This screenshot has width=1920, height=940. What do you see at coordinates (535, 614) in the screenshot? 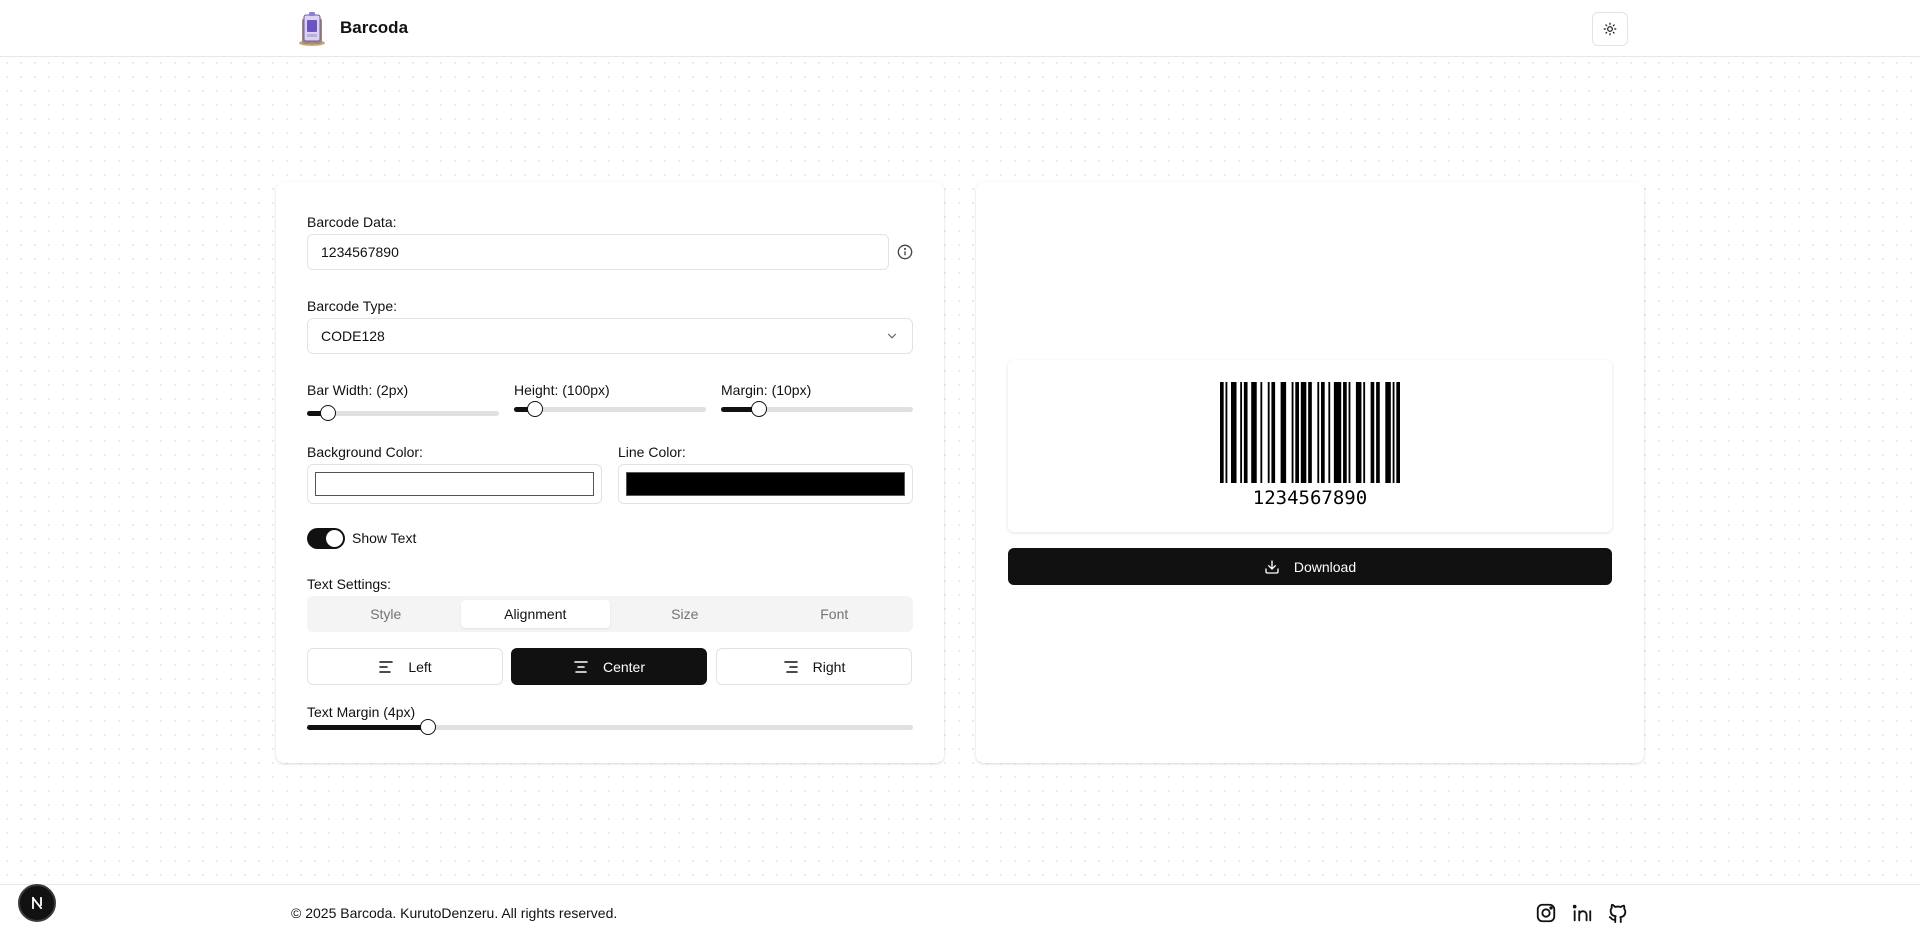
I see `tab-alignment: Alignment` at bounding box center [535, 614].